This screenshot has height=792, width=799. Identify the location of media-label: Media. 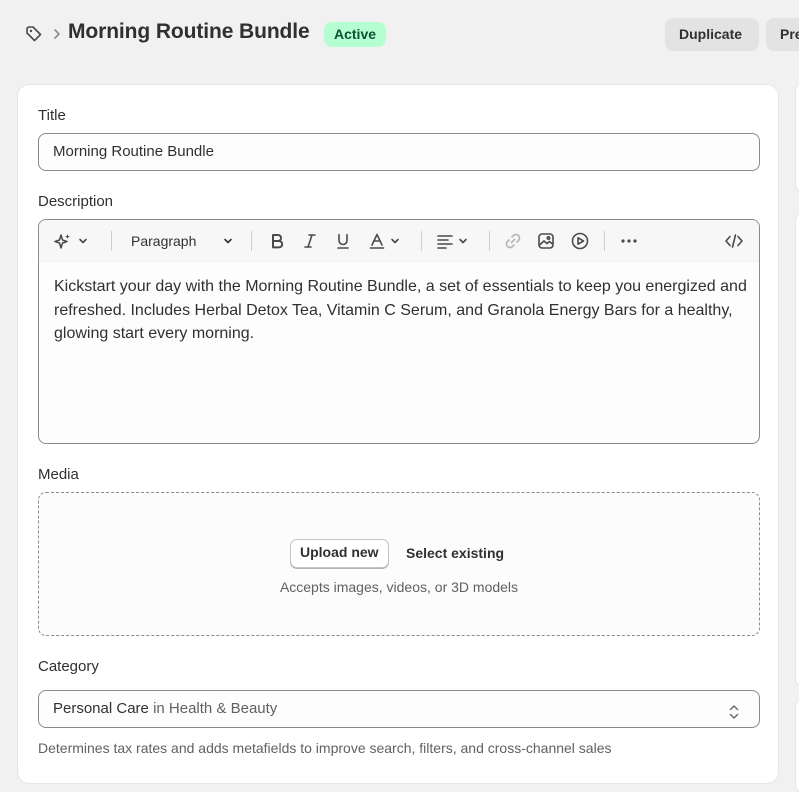
(58, 474).